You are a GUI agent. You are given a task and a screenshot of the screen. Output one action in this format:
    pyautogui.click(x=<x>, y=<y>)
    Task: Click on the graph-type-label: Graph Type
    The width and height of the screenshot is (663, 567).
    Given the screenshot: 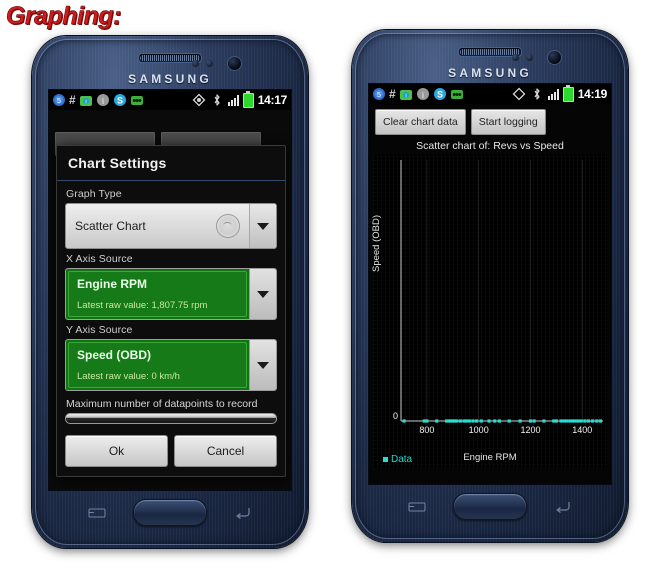 What is the action you would take?
    pyautogui.click(x=94, y=194)
    